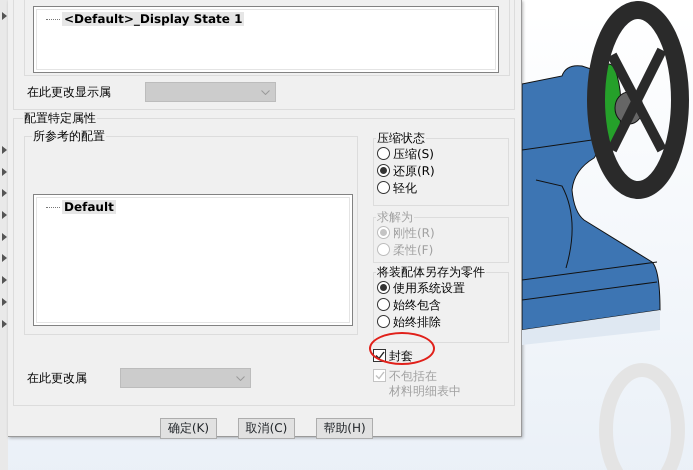 The image size is (693, 470). I want to click on field-label: 在此更改显示属, so click(69, 92).